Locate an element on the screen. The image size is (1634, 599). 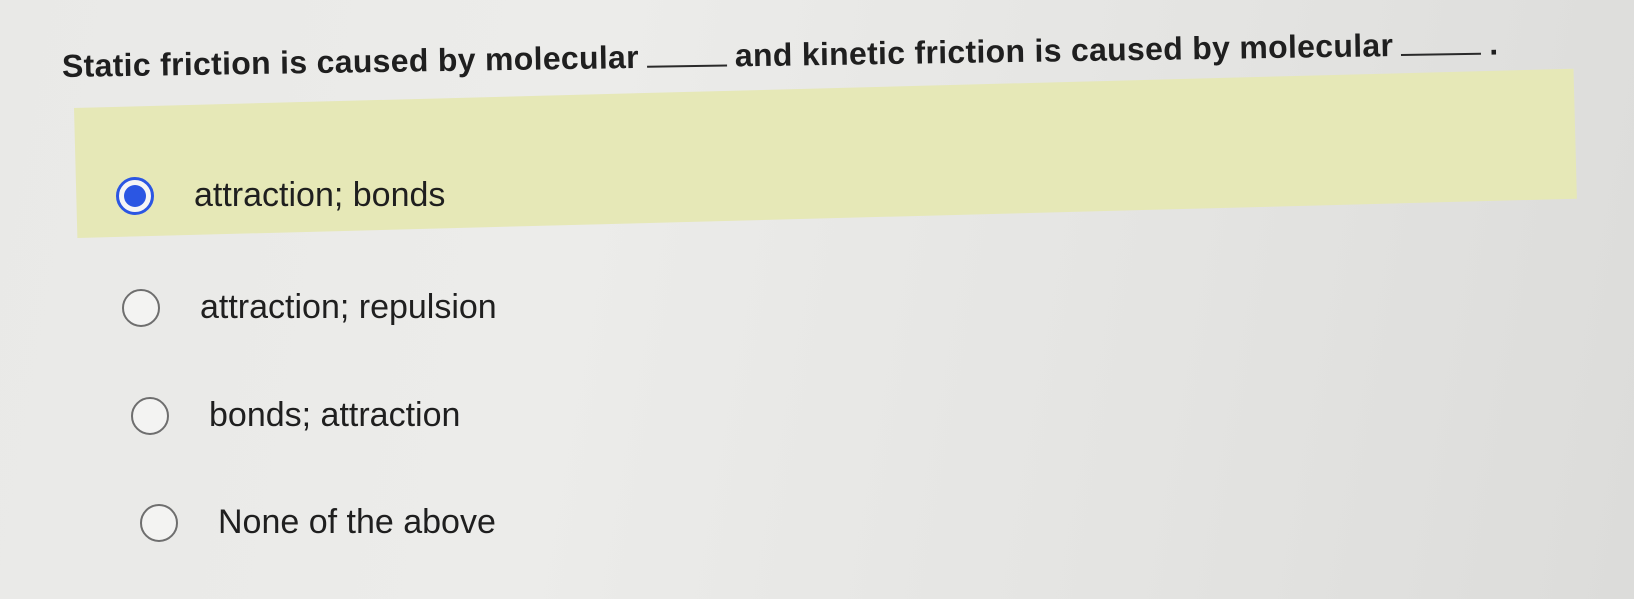
option-none-of-the-above: None of the above is located at coordinates (318, 522).